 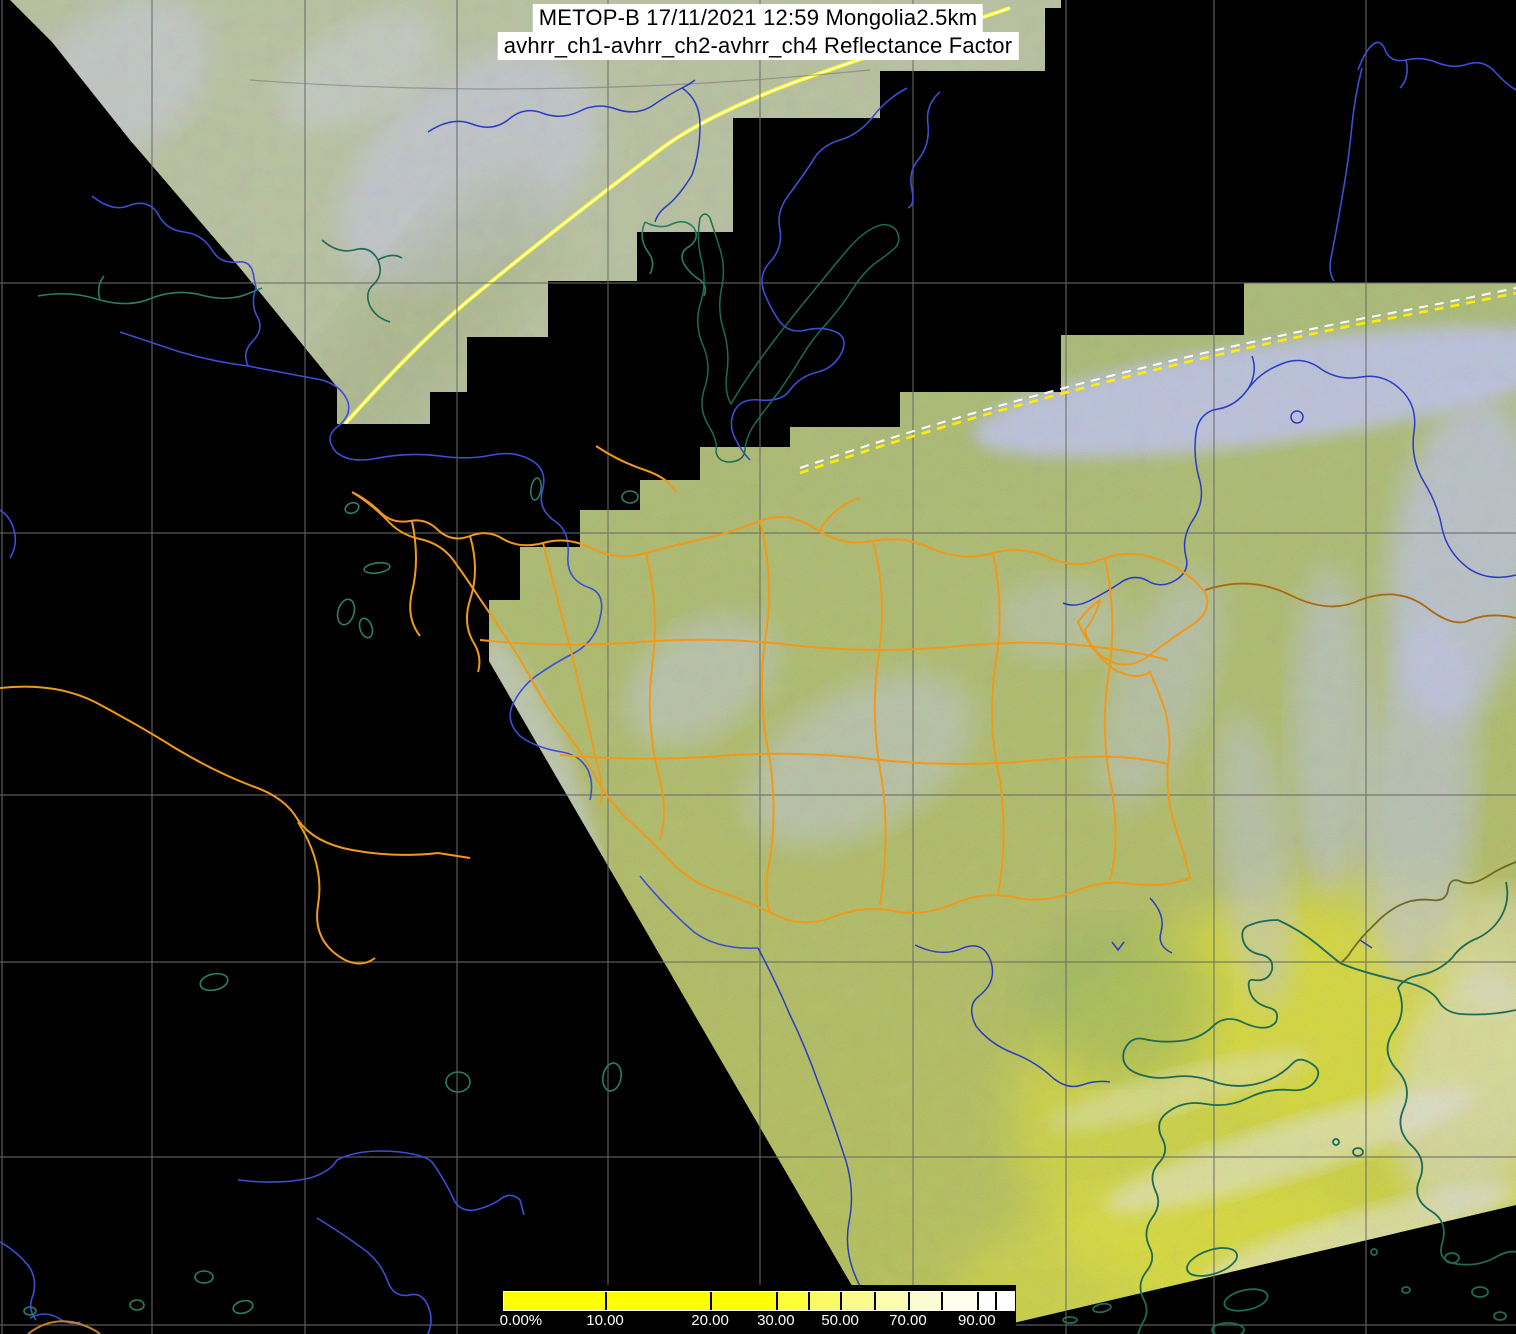 I want to click on lake-baikal-outline, so click(x=798, y=338).